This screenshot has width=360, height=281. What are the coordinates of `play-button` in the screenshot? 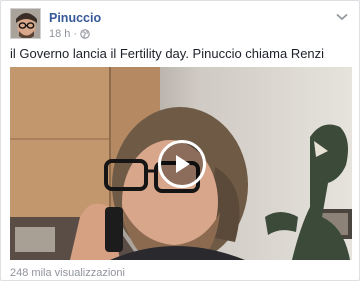 It's located at (182, 164).